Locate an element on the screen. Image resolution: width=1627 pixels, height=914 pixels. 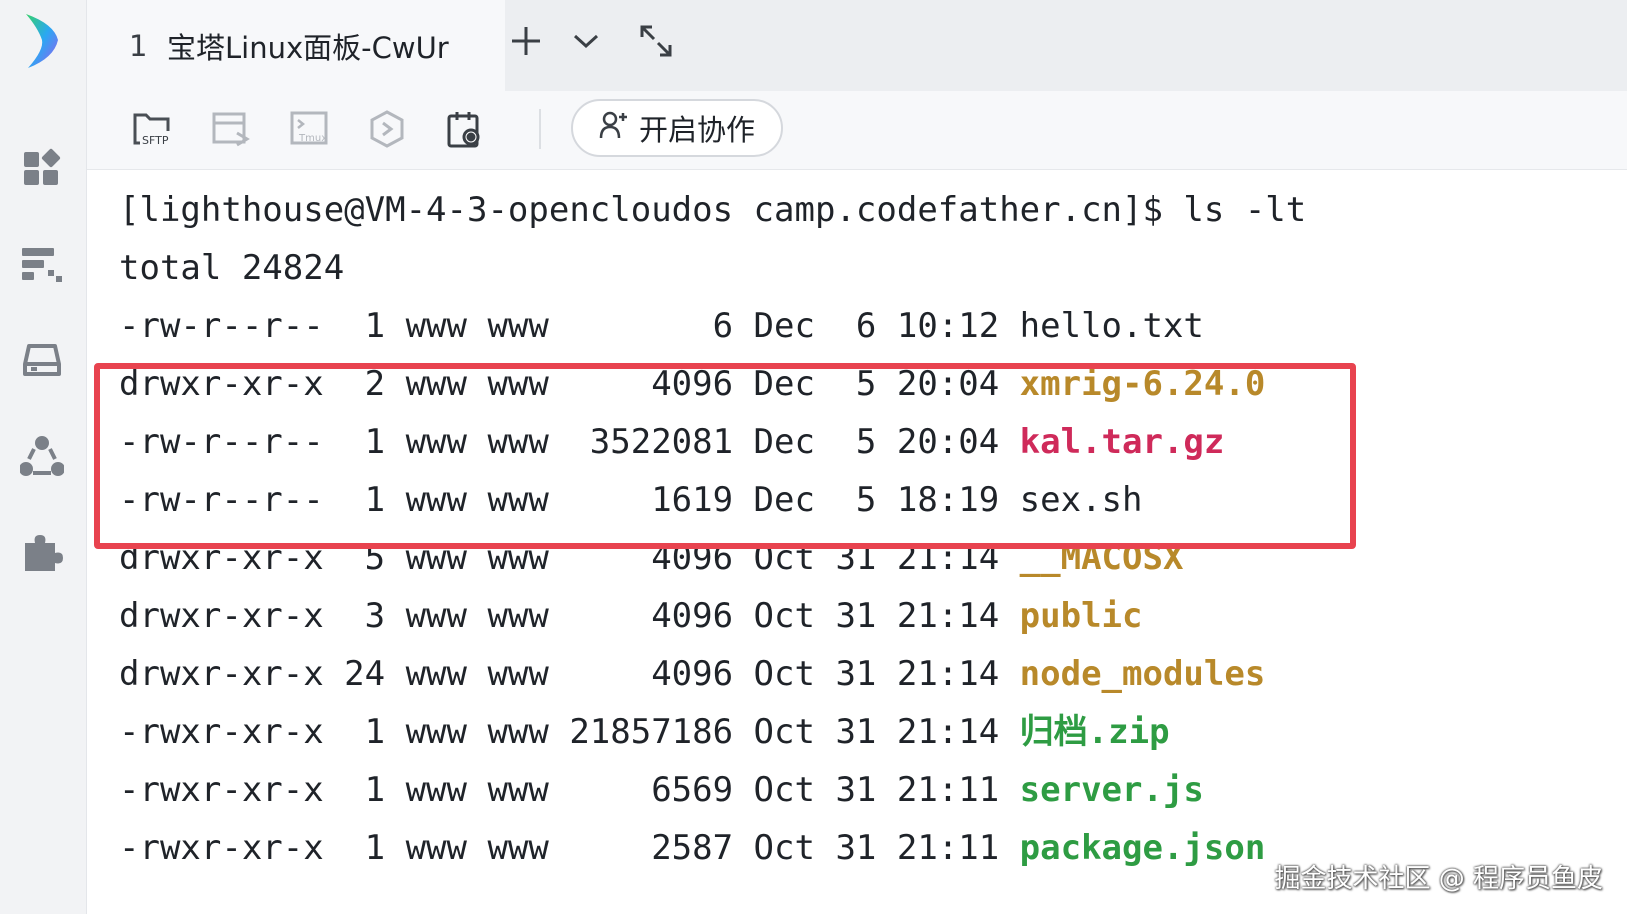
watermark: 掘金技术社区 @ 程序员鱼皮 is located at coordinates (1438, 879).